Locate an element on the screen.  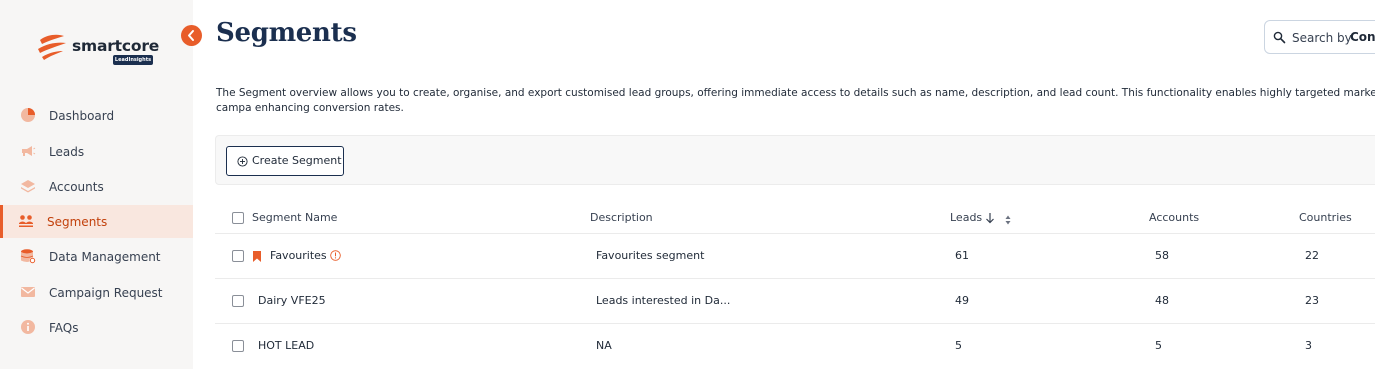
column-header-leads: Leads is located at coordinates (966, 217).